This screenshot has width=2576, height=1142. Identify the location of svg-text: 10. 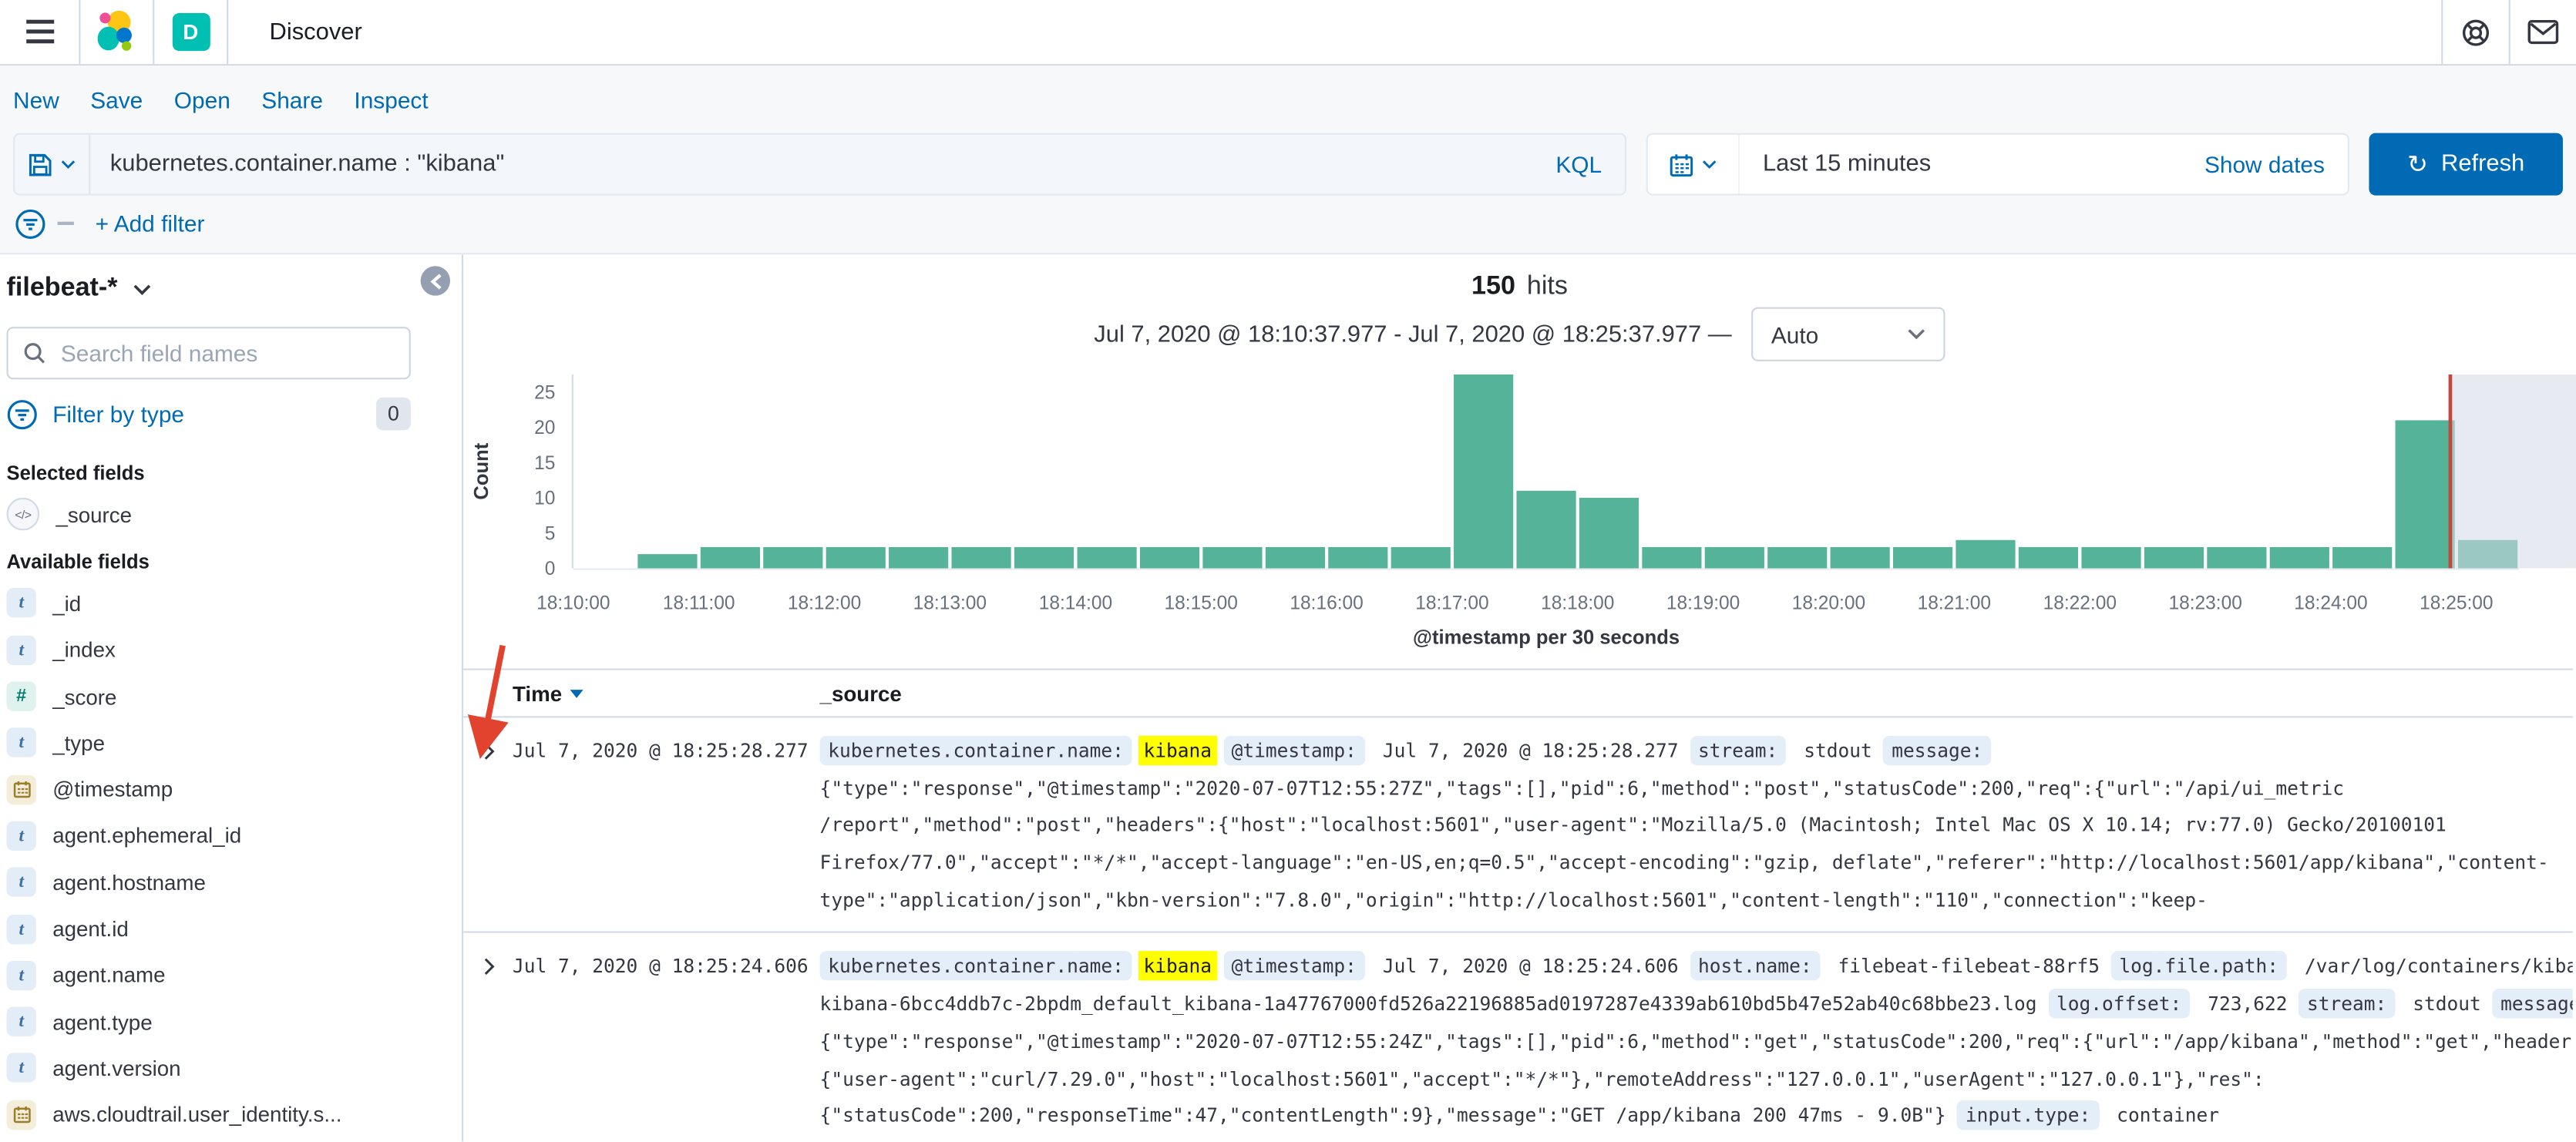
(544, 499).